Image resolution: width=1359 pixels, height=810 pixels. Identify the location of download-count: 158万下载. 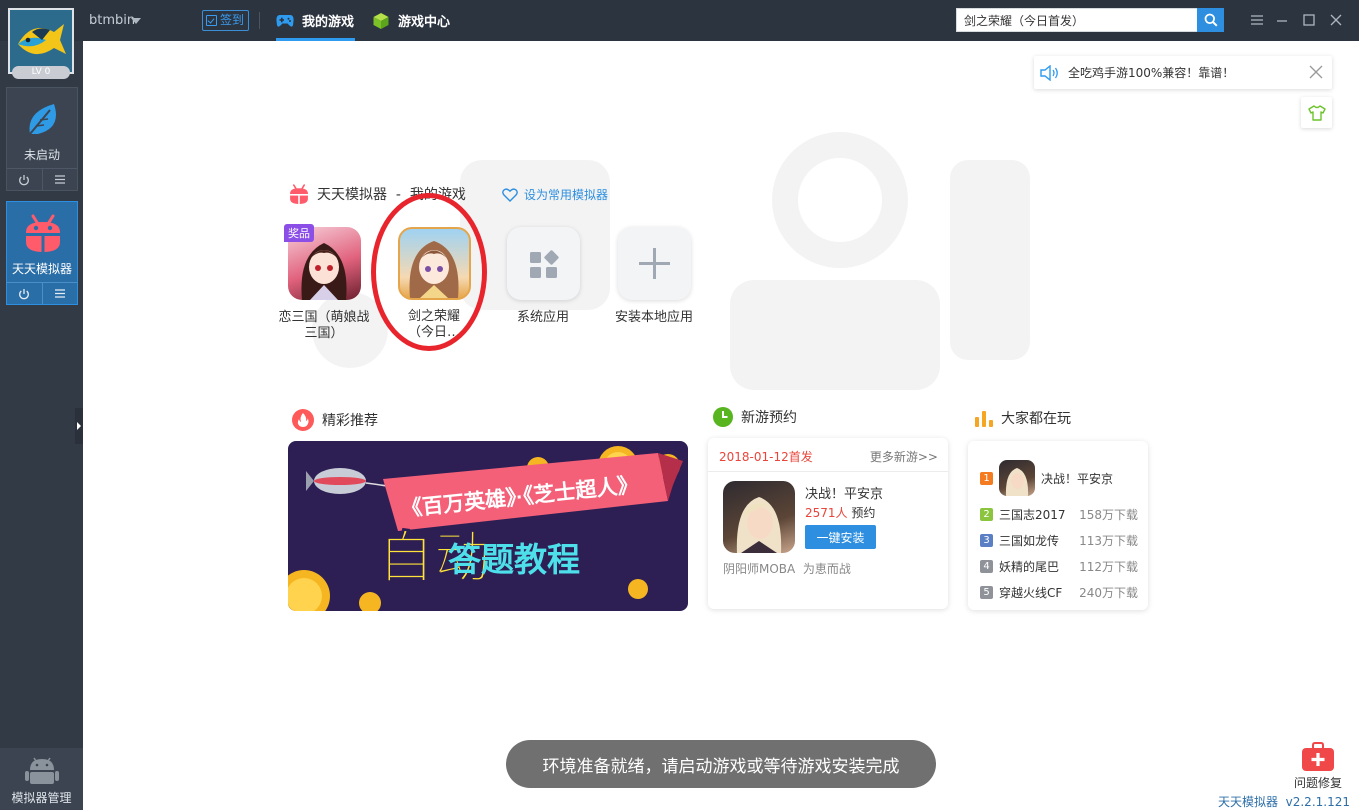
(1108, 514).